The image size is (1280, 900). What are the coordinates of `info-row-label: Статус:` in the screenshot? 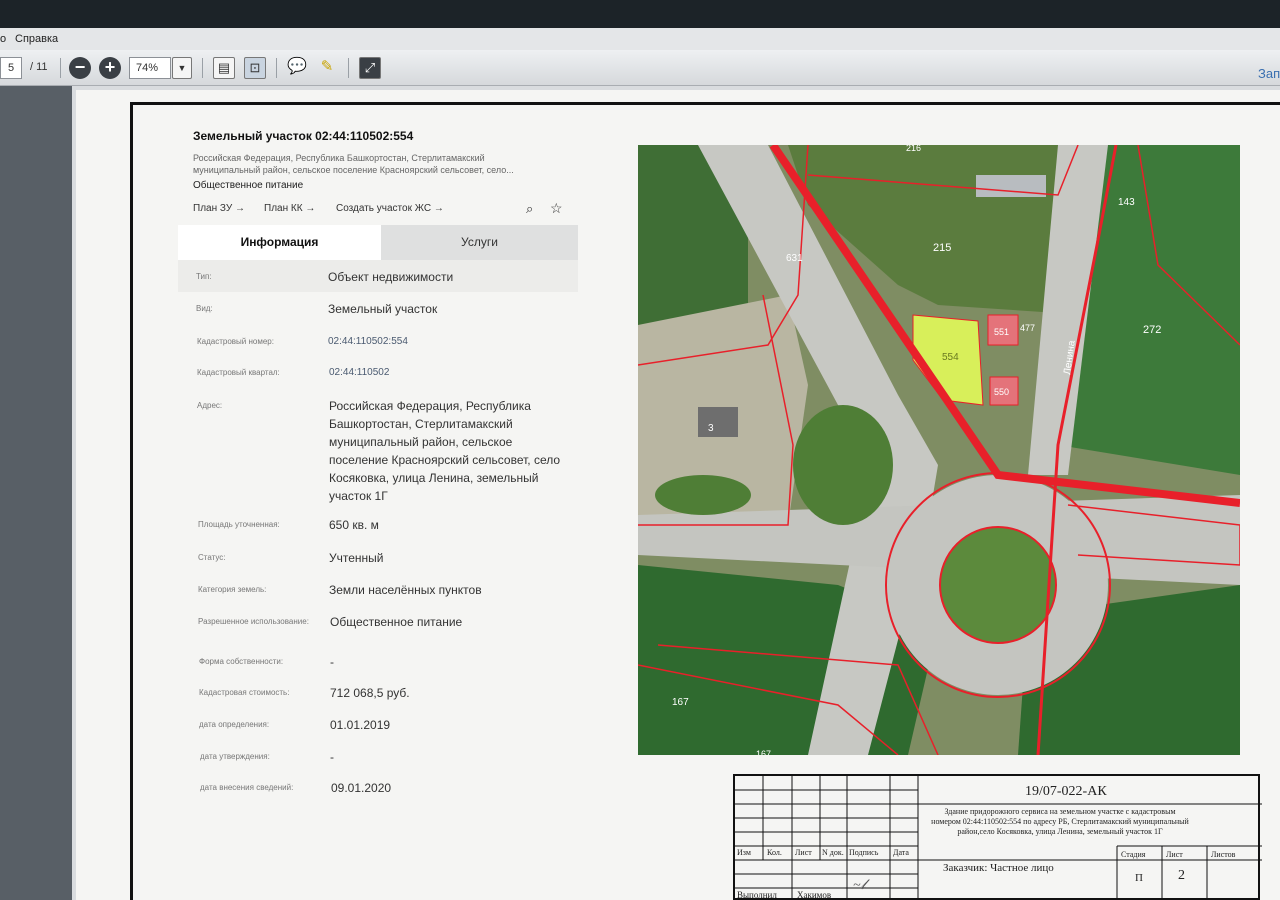 It's located at (212, 557).